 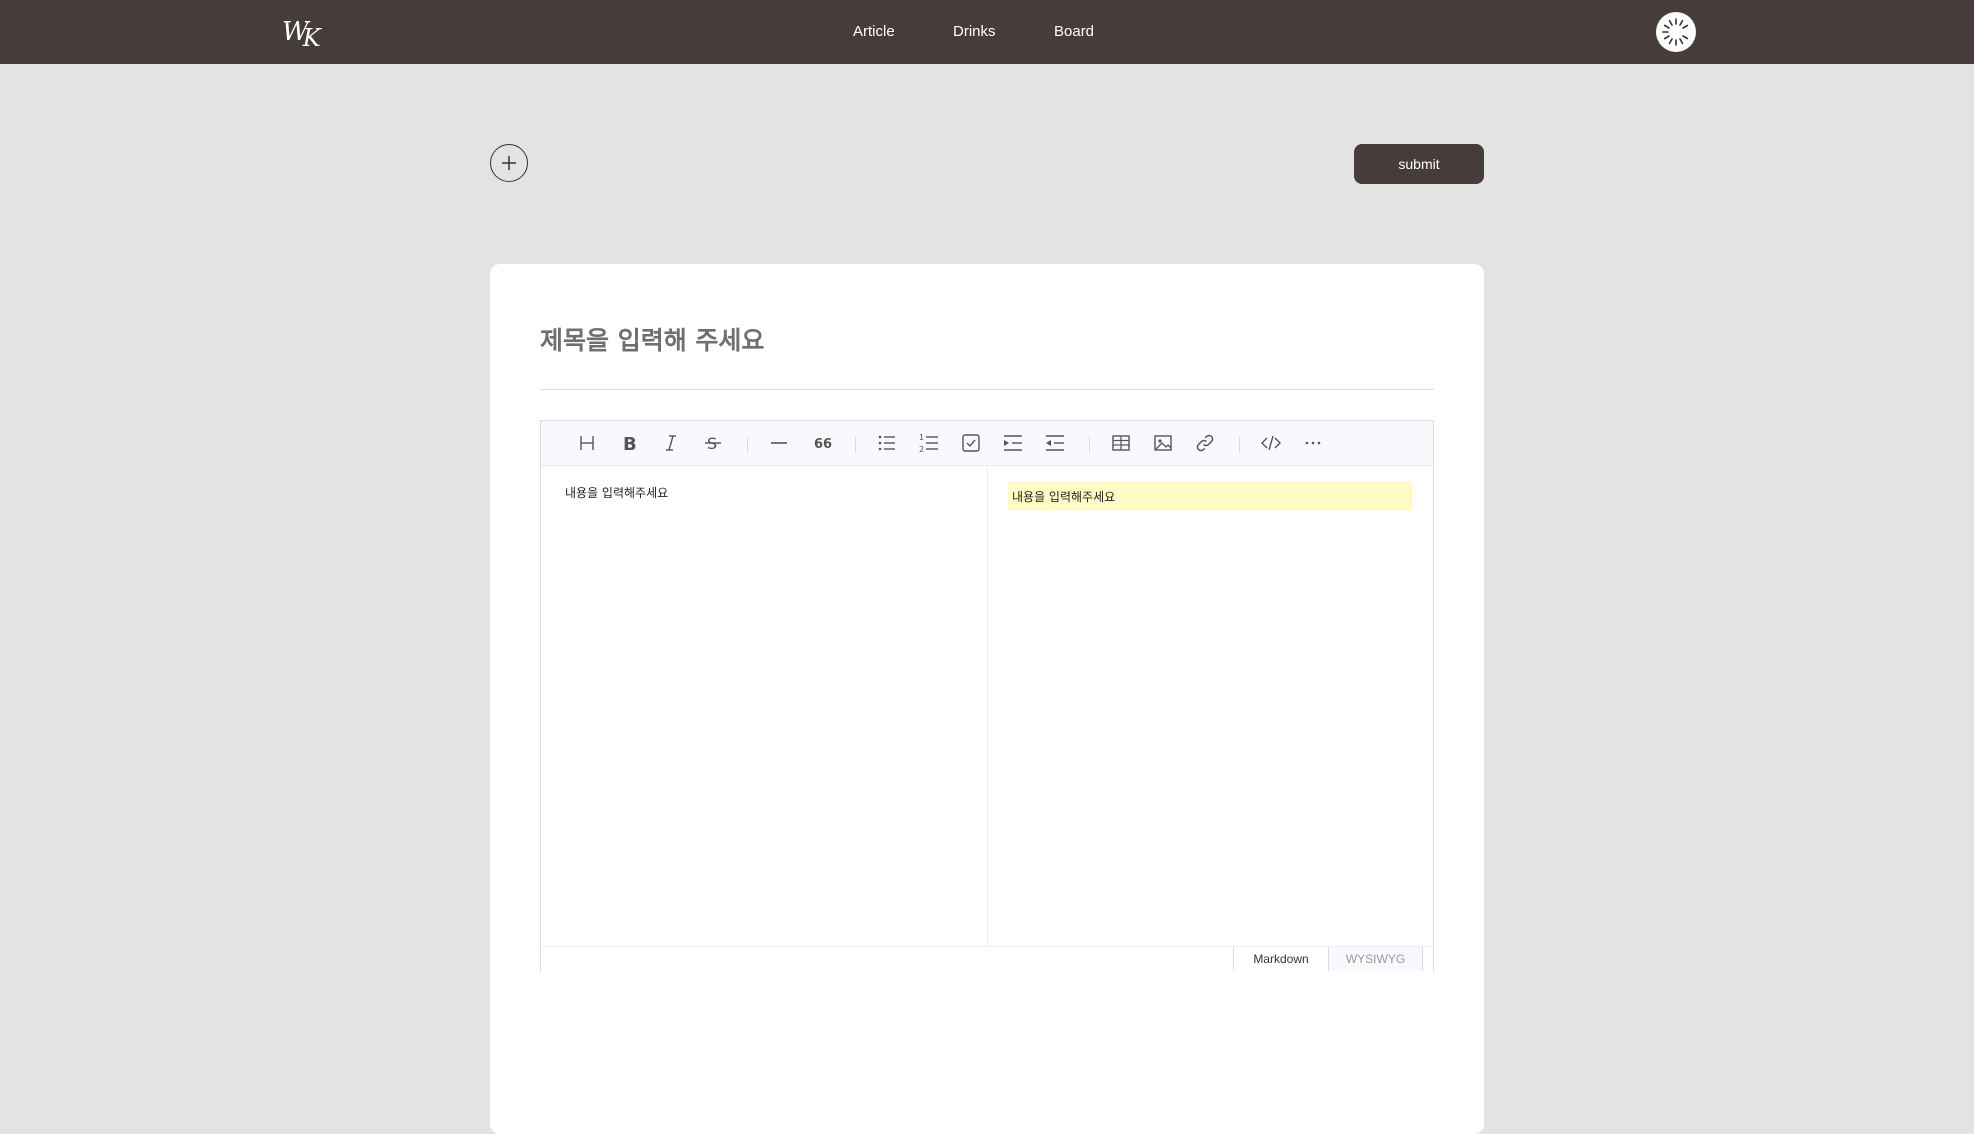 I want to click on preview-highlight: 내용을 입력해주세요, so click(x=1210, y=496).